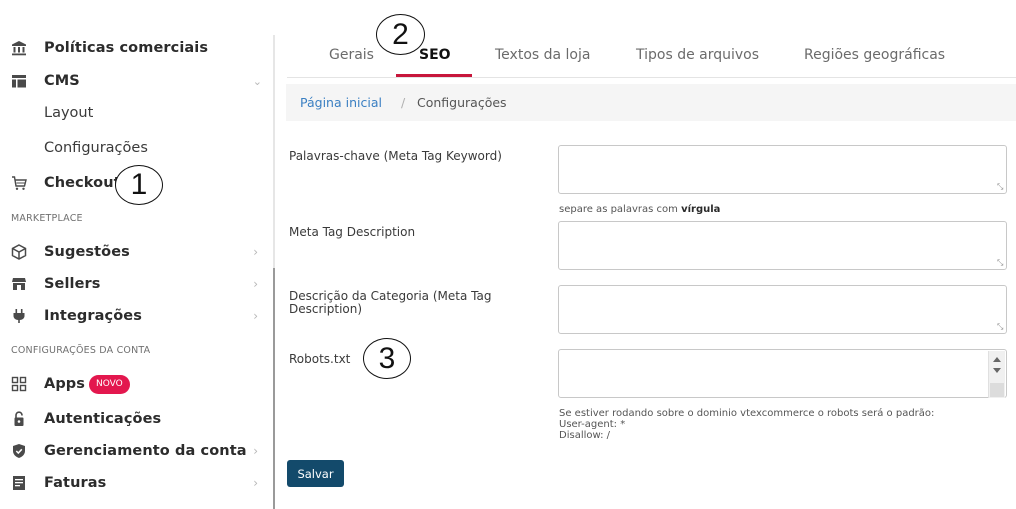 The height and width of the screenshot is (509, 1016). What do you see at coordinates (81, 350) in the screenshot?
I see `section-title-account: CONFIGURAÇÕES DA CONTA` at bounding box center [81, 350].